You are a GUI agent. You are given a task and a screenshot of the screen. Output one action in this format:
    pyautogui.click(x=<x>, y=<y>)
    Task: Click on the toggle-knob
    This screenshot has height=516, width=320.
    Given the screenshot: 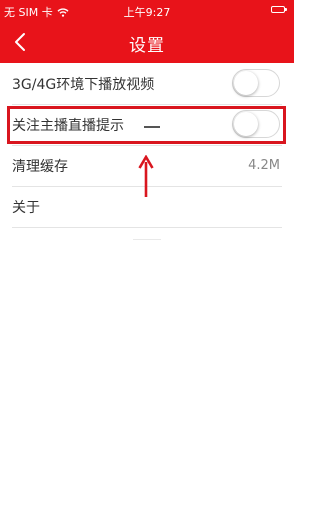 What is the action you would take?
    pyautogui.click(x=246, y=83)
    